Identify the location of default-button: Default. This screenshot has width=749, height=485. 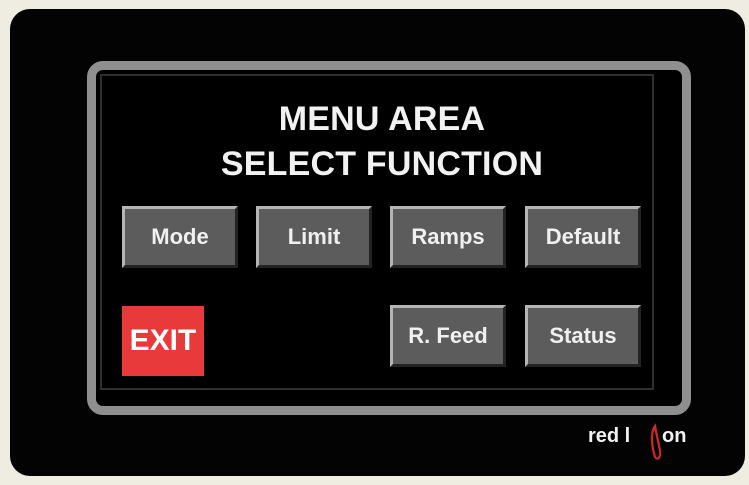
(583, 237).